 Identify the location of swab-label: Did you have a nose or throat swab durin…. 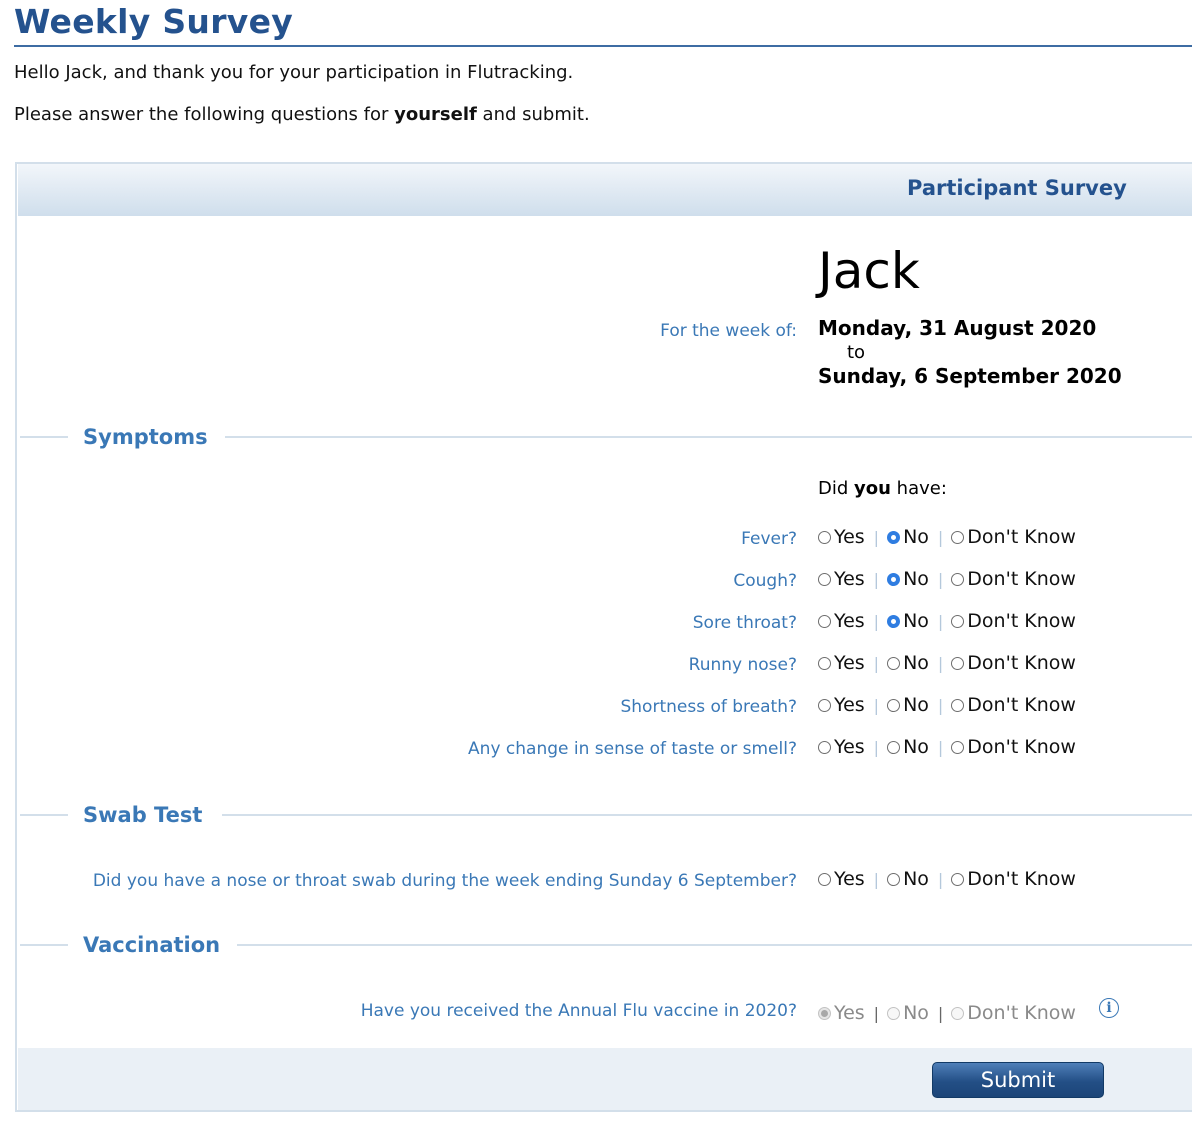
(444, 881).